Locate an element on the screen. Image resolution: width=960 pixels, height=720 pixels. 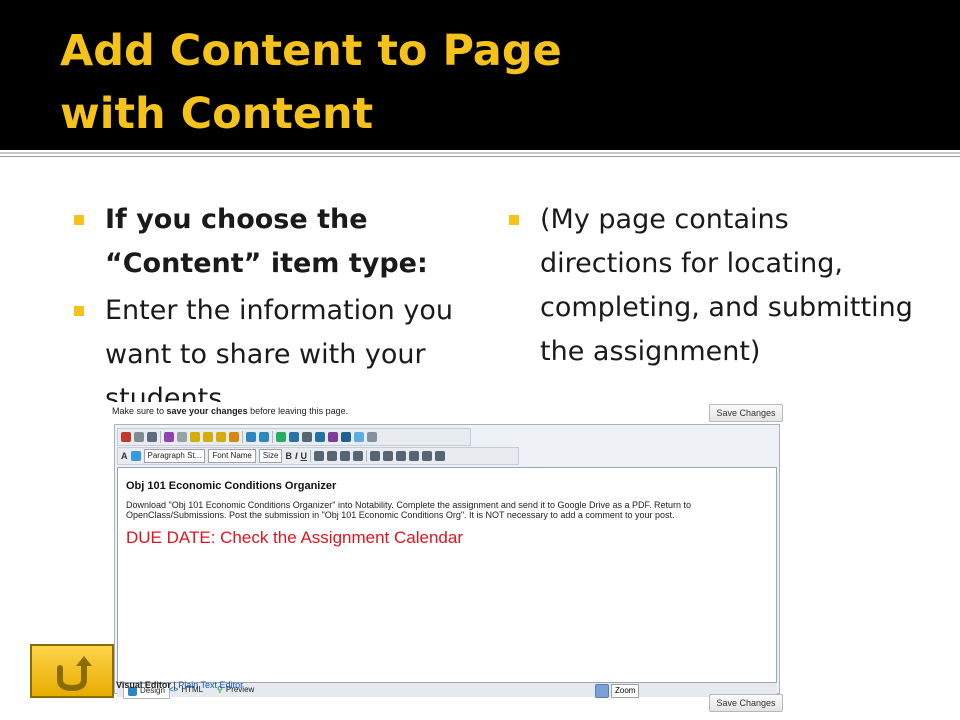
align-center-icon is located at coordinates (331, 456).